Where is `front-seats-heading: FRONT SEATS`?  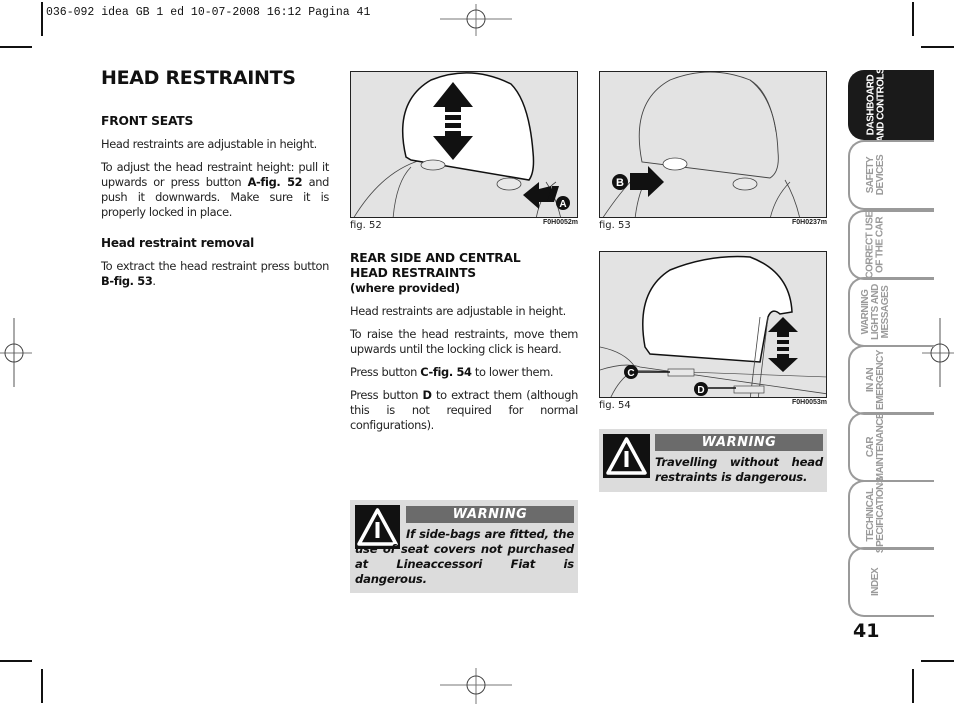 front-seats-heading: FRONT SEATS is located at coordinates (147, 121).